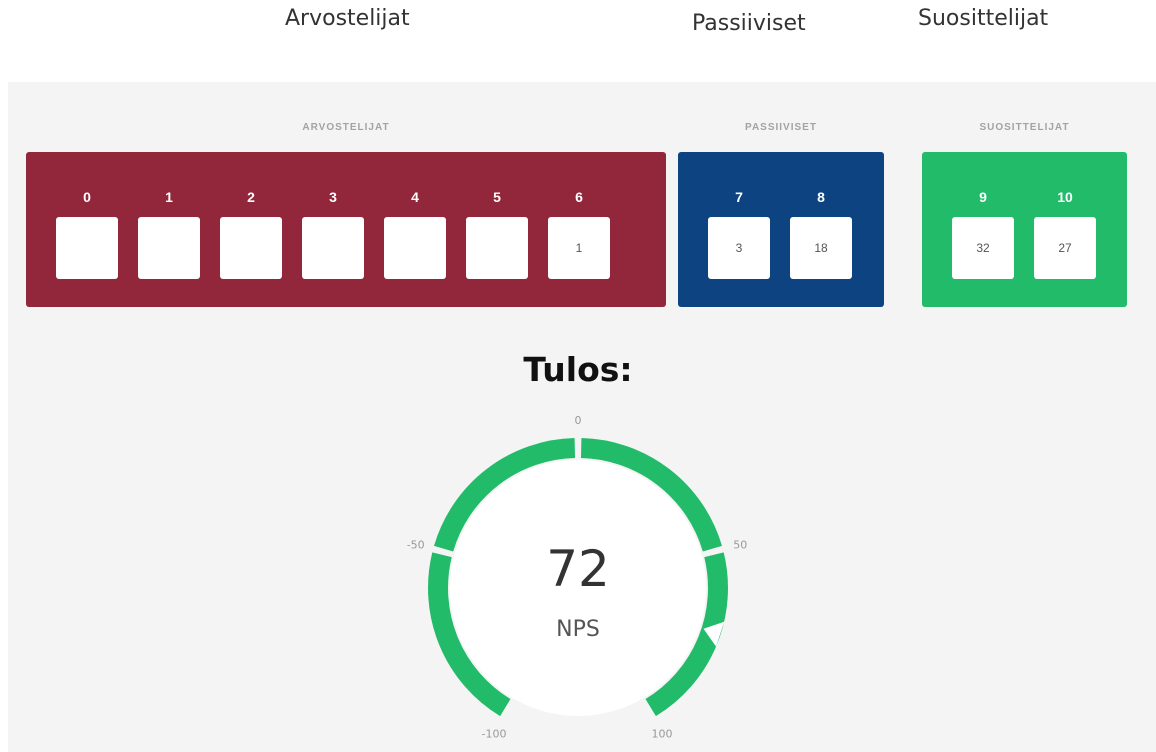  I want to click on nps-gauge: 72 NPS -100 -50 0 50 100, so click(577, 577).